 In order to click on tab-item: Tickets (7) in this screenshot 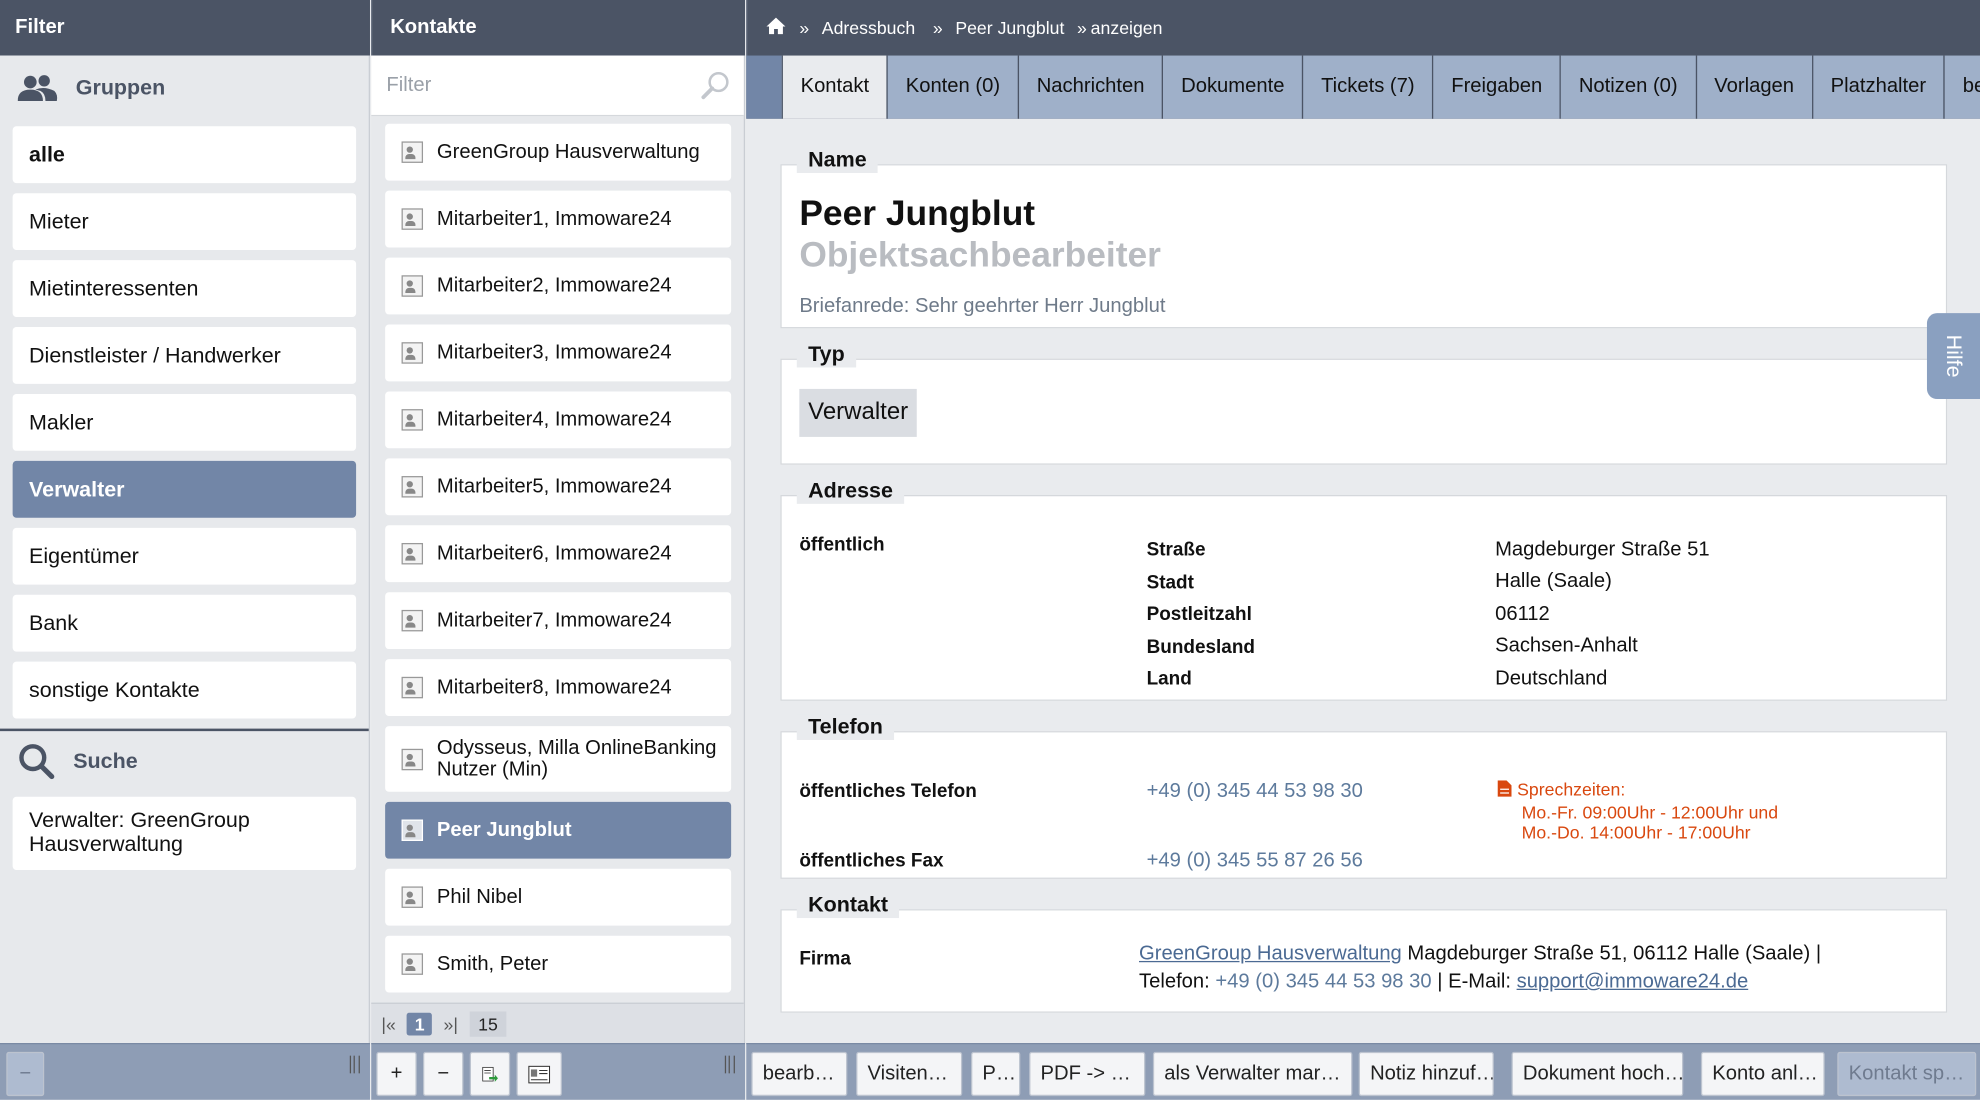, I will do `click(1367, 87)`.